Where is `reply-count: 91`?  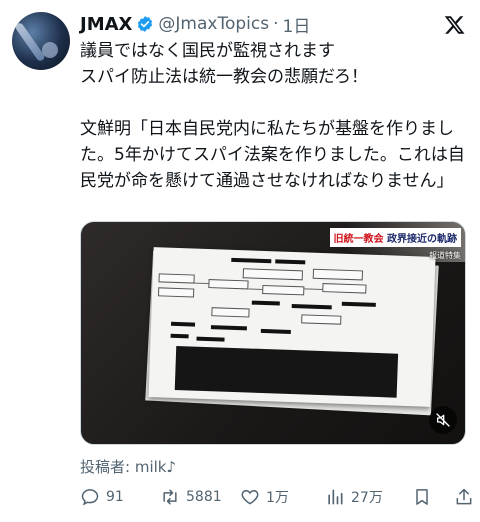 reply-count: 91 is located at coordinates (115, 497).